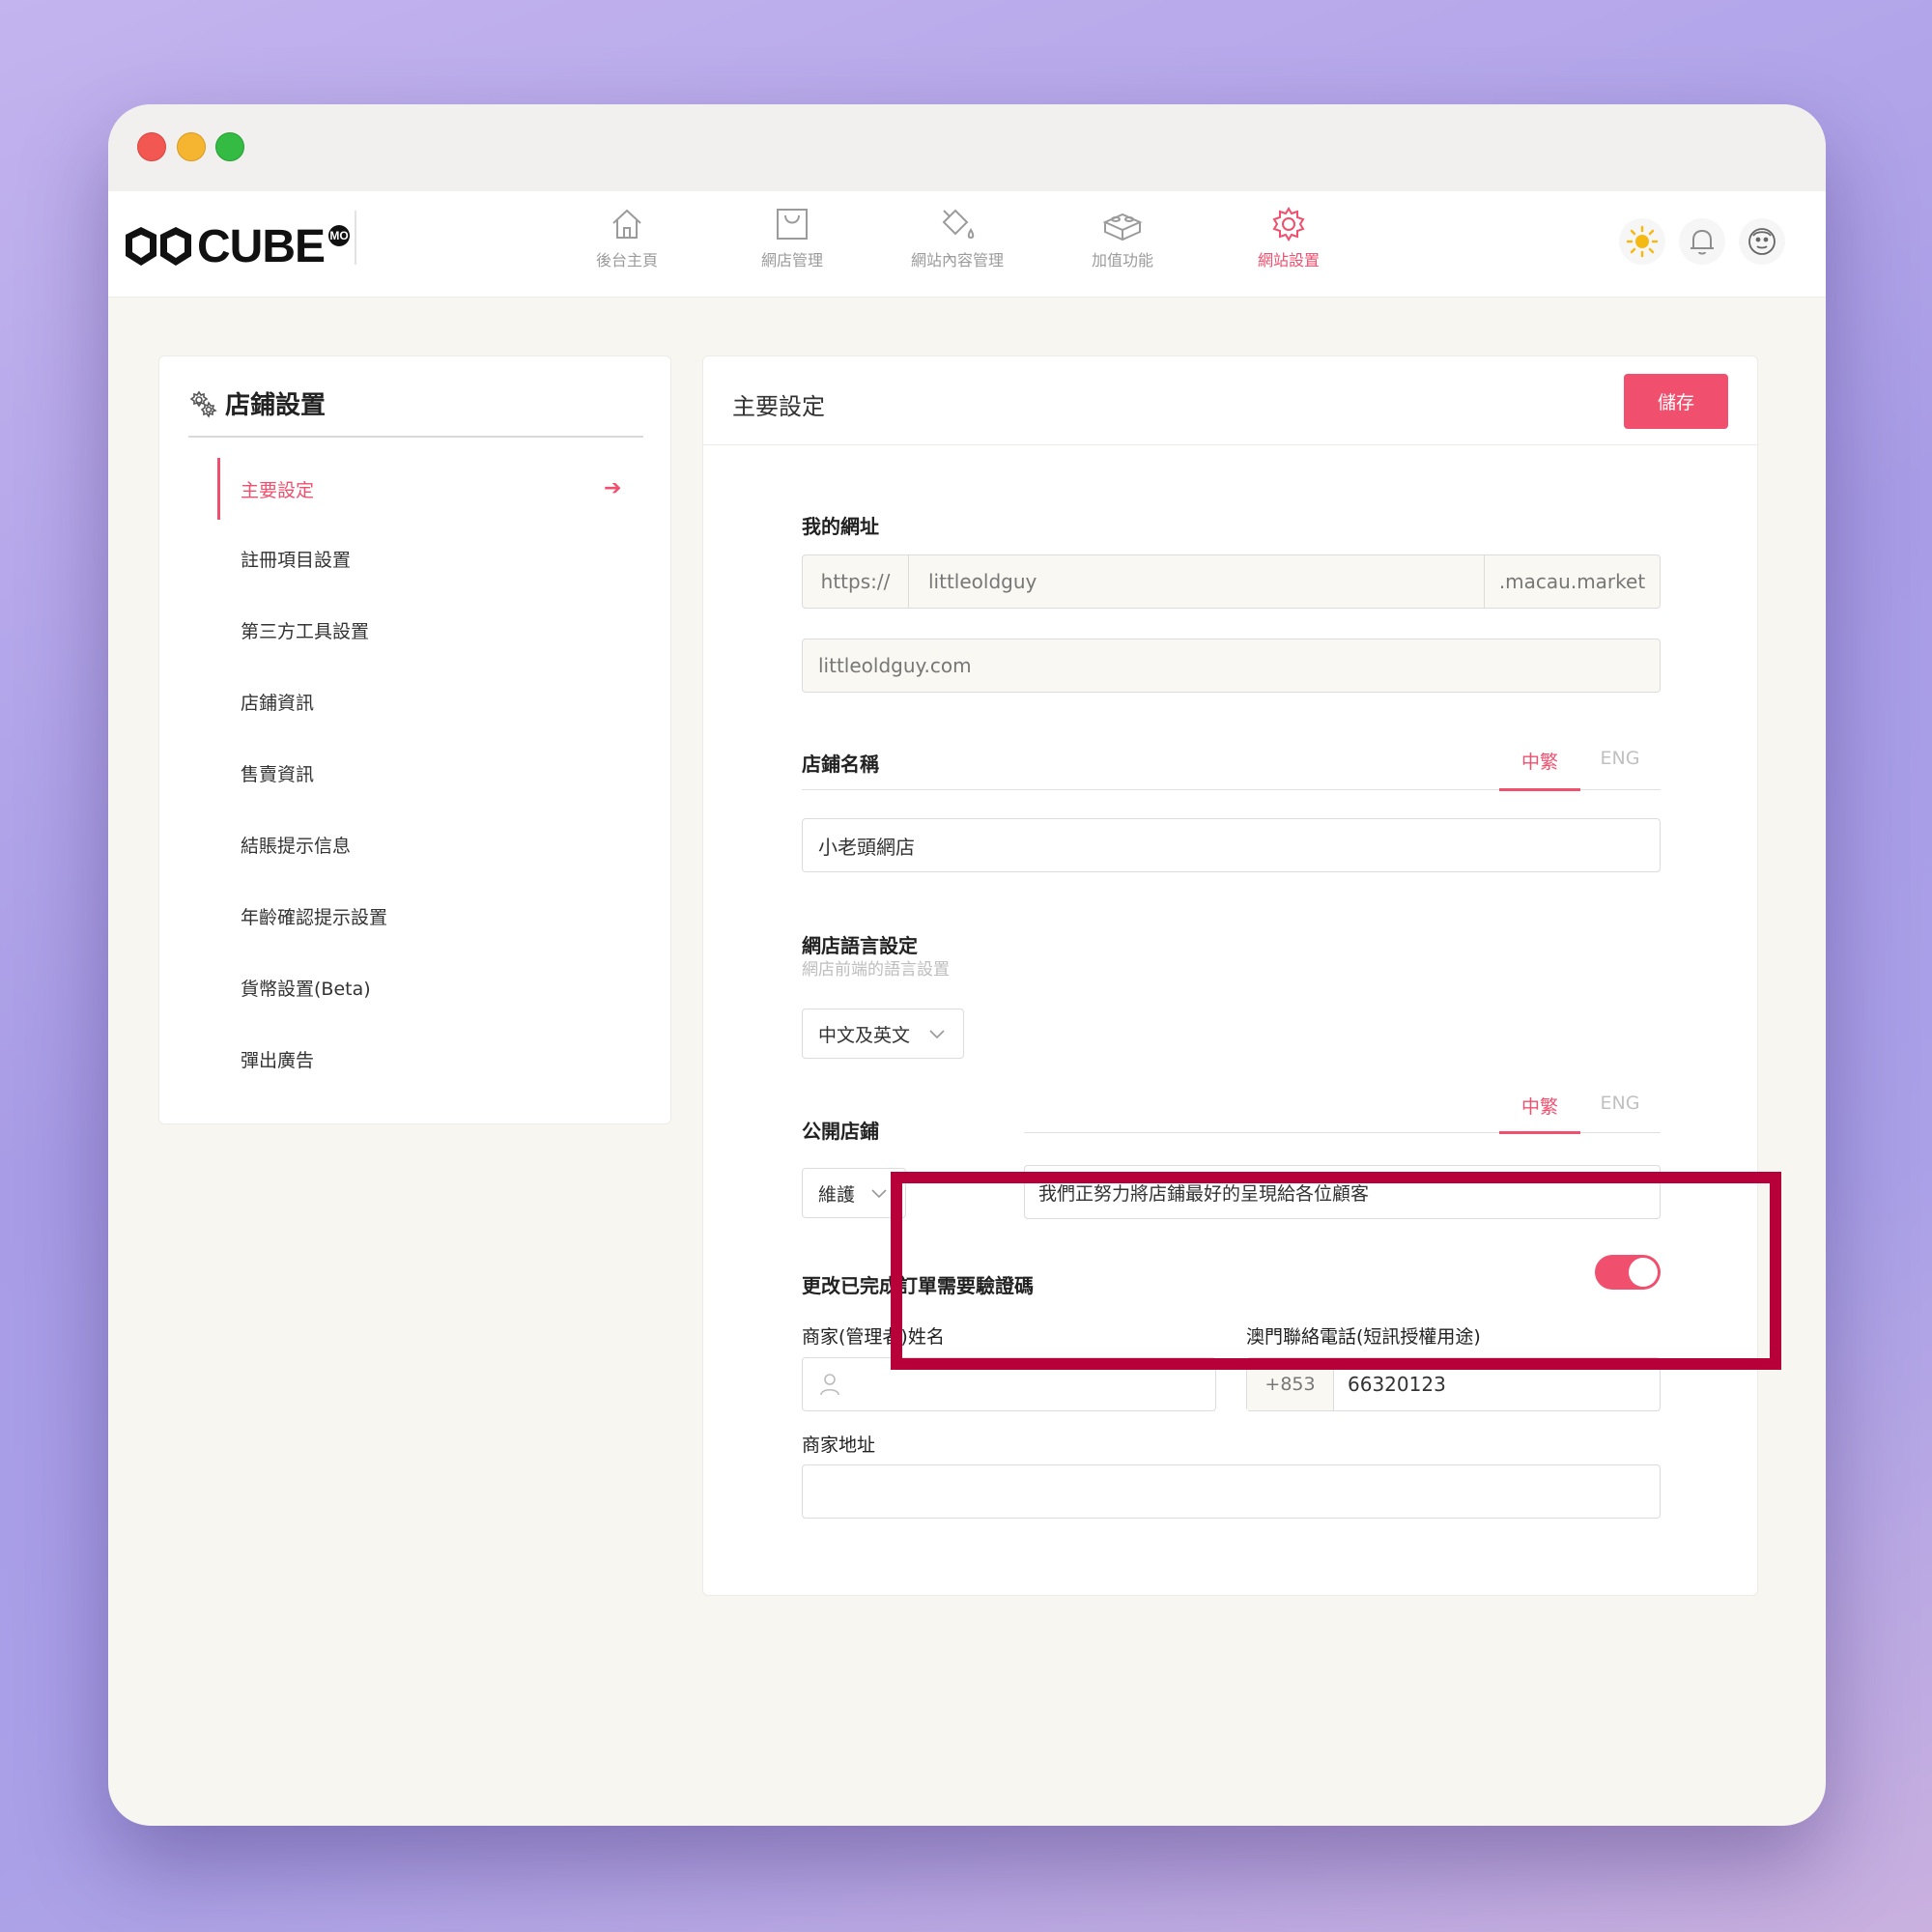 This screenshot has width=1932, height=1932. I want to click on language-select: 中文及英文, so click(883, 1034).